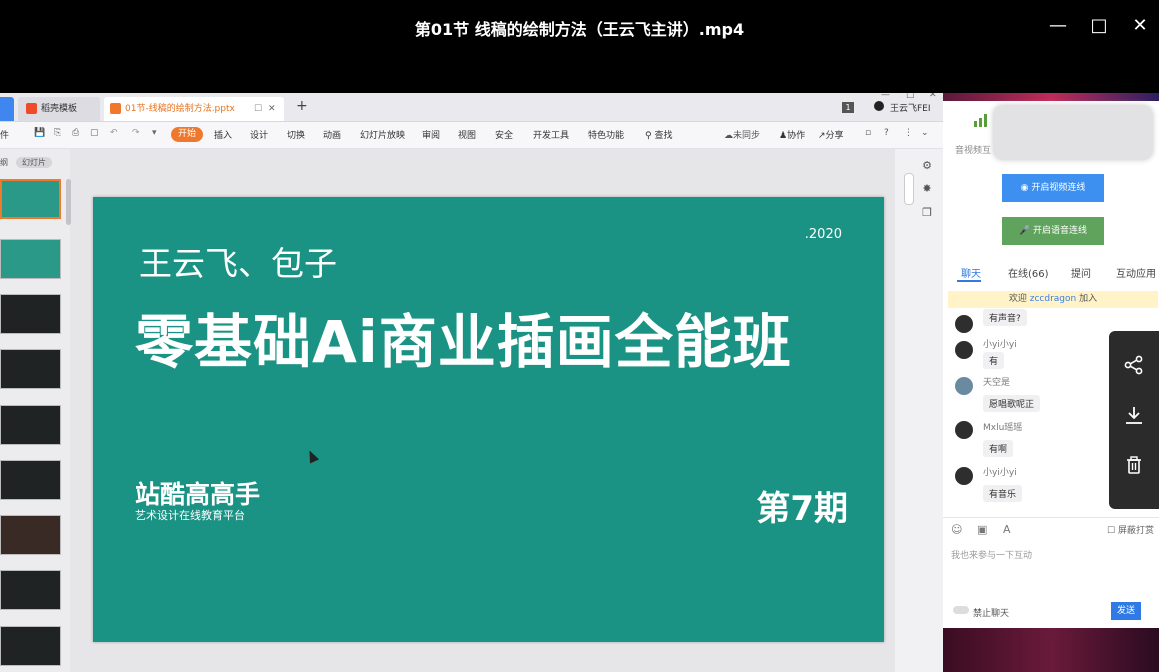 The image size is (1159, 672). What do you see at coordinates (114, 133) in the screenshot?
I see `undo-icon: ↶` at bounding box center [114, 133].